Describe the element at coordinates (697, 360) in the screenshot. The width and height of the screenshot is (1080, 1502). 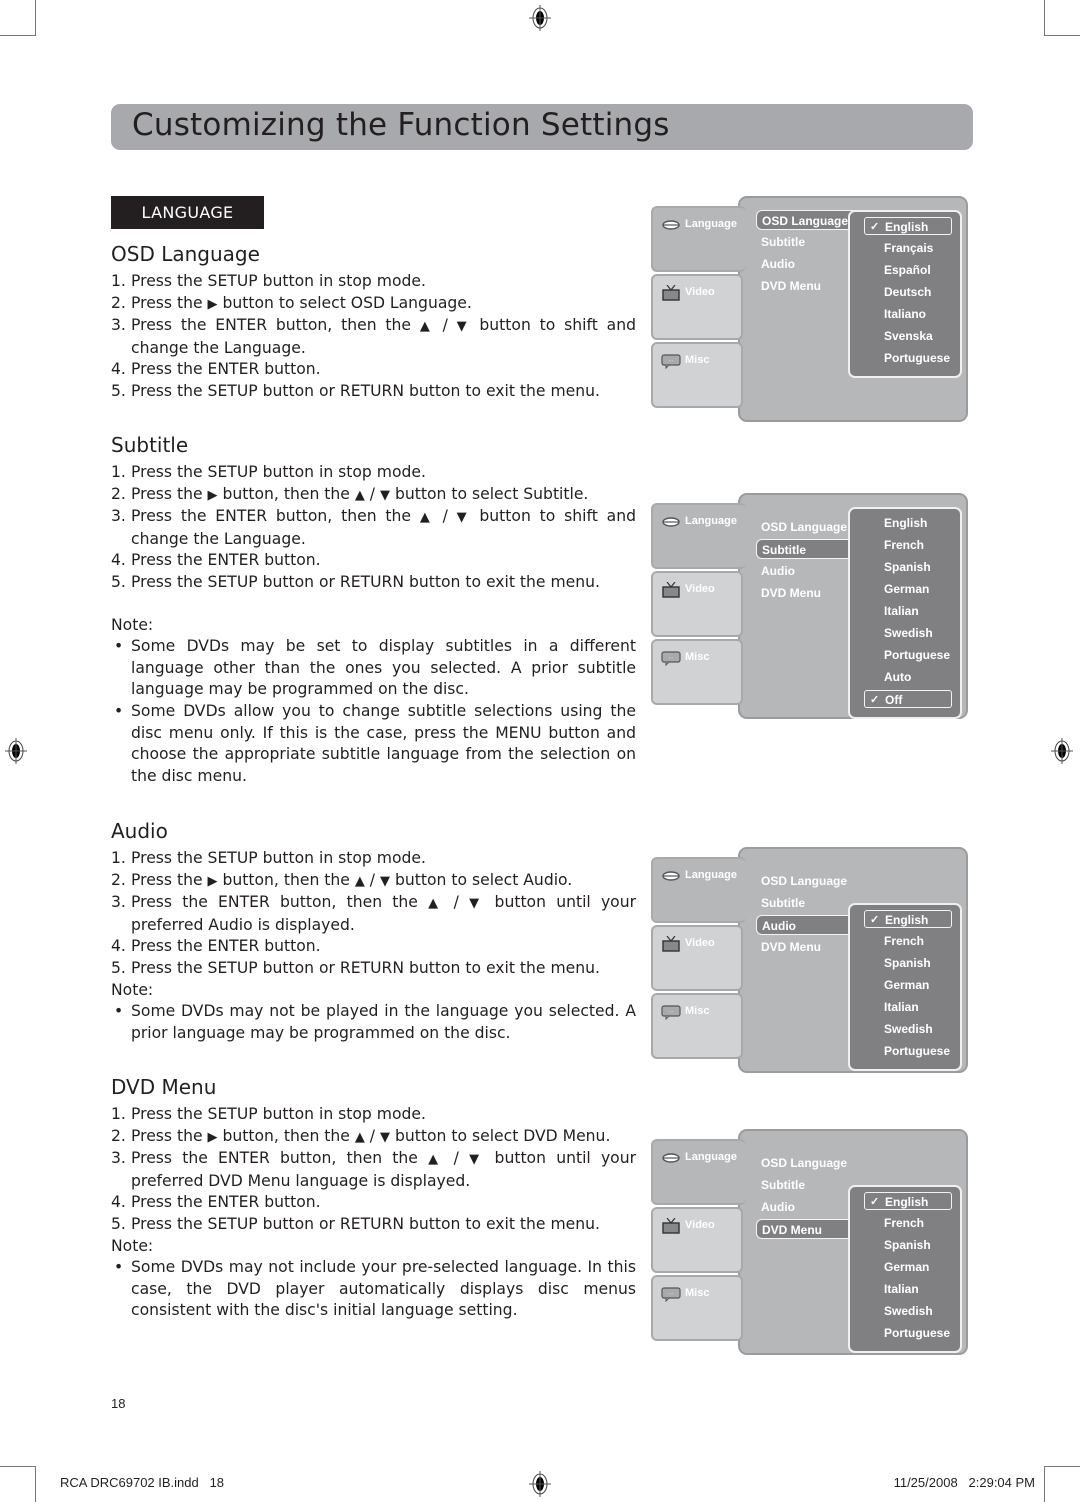
I see `osd-tab-label: Misc` at that location.